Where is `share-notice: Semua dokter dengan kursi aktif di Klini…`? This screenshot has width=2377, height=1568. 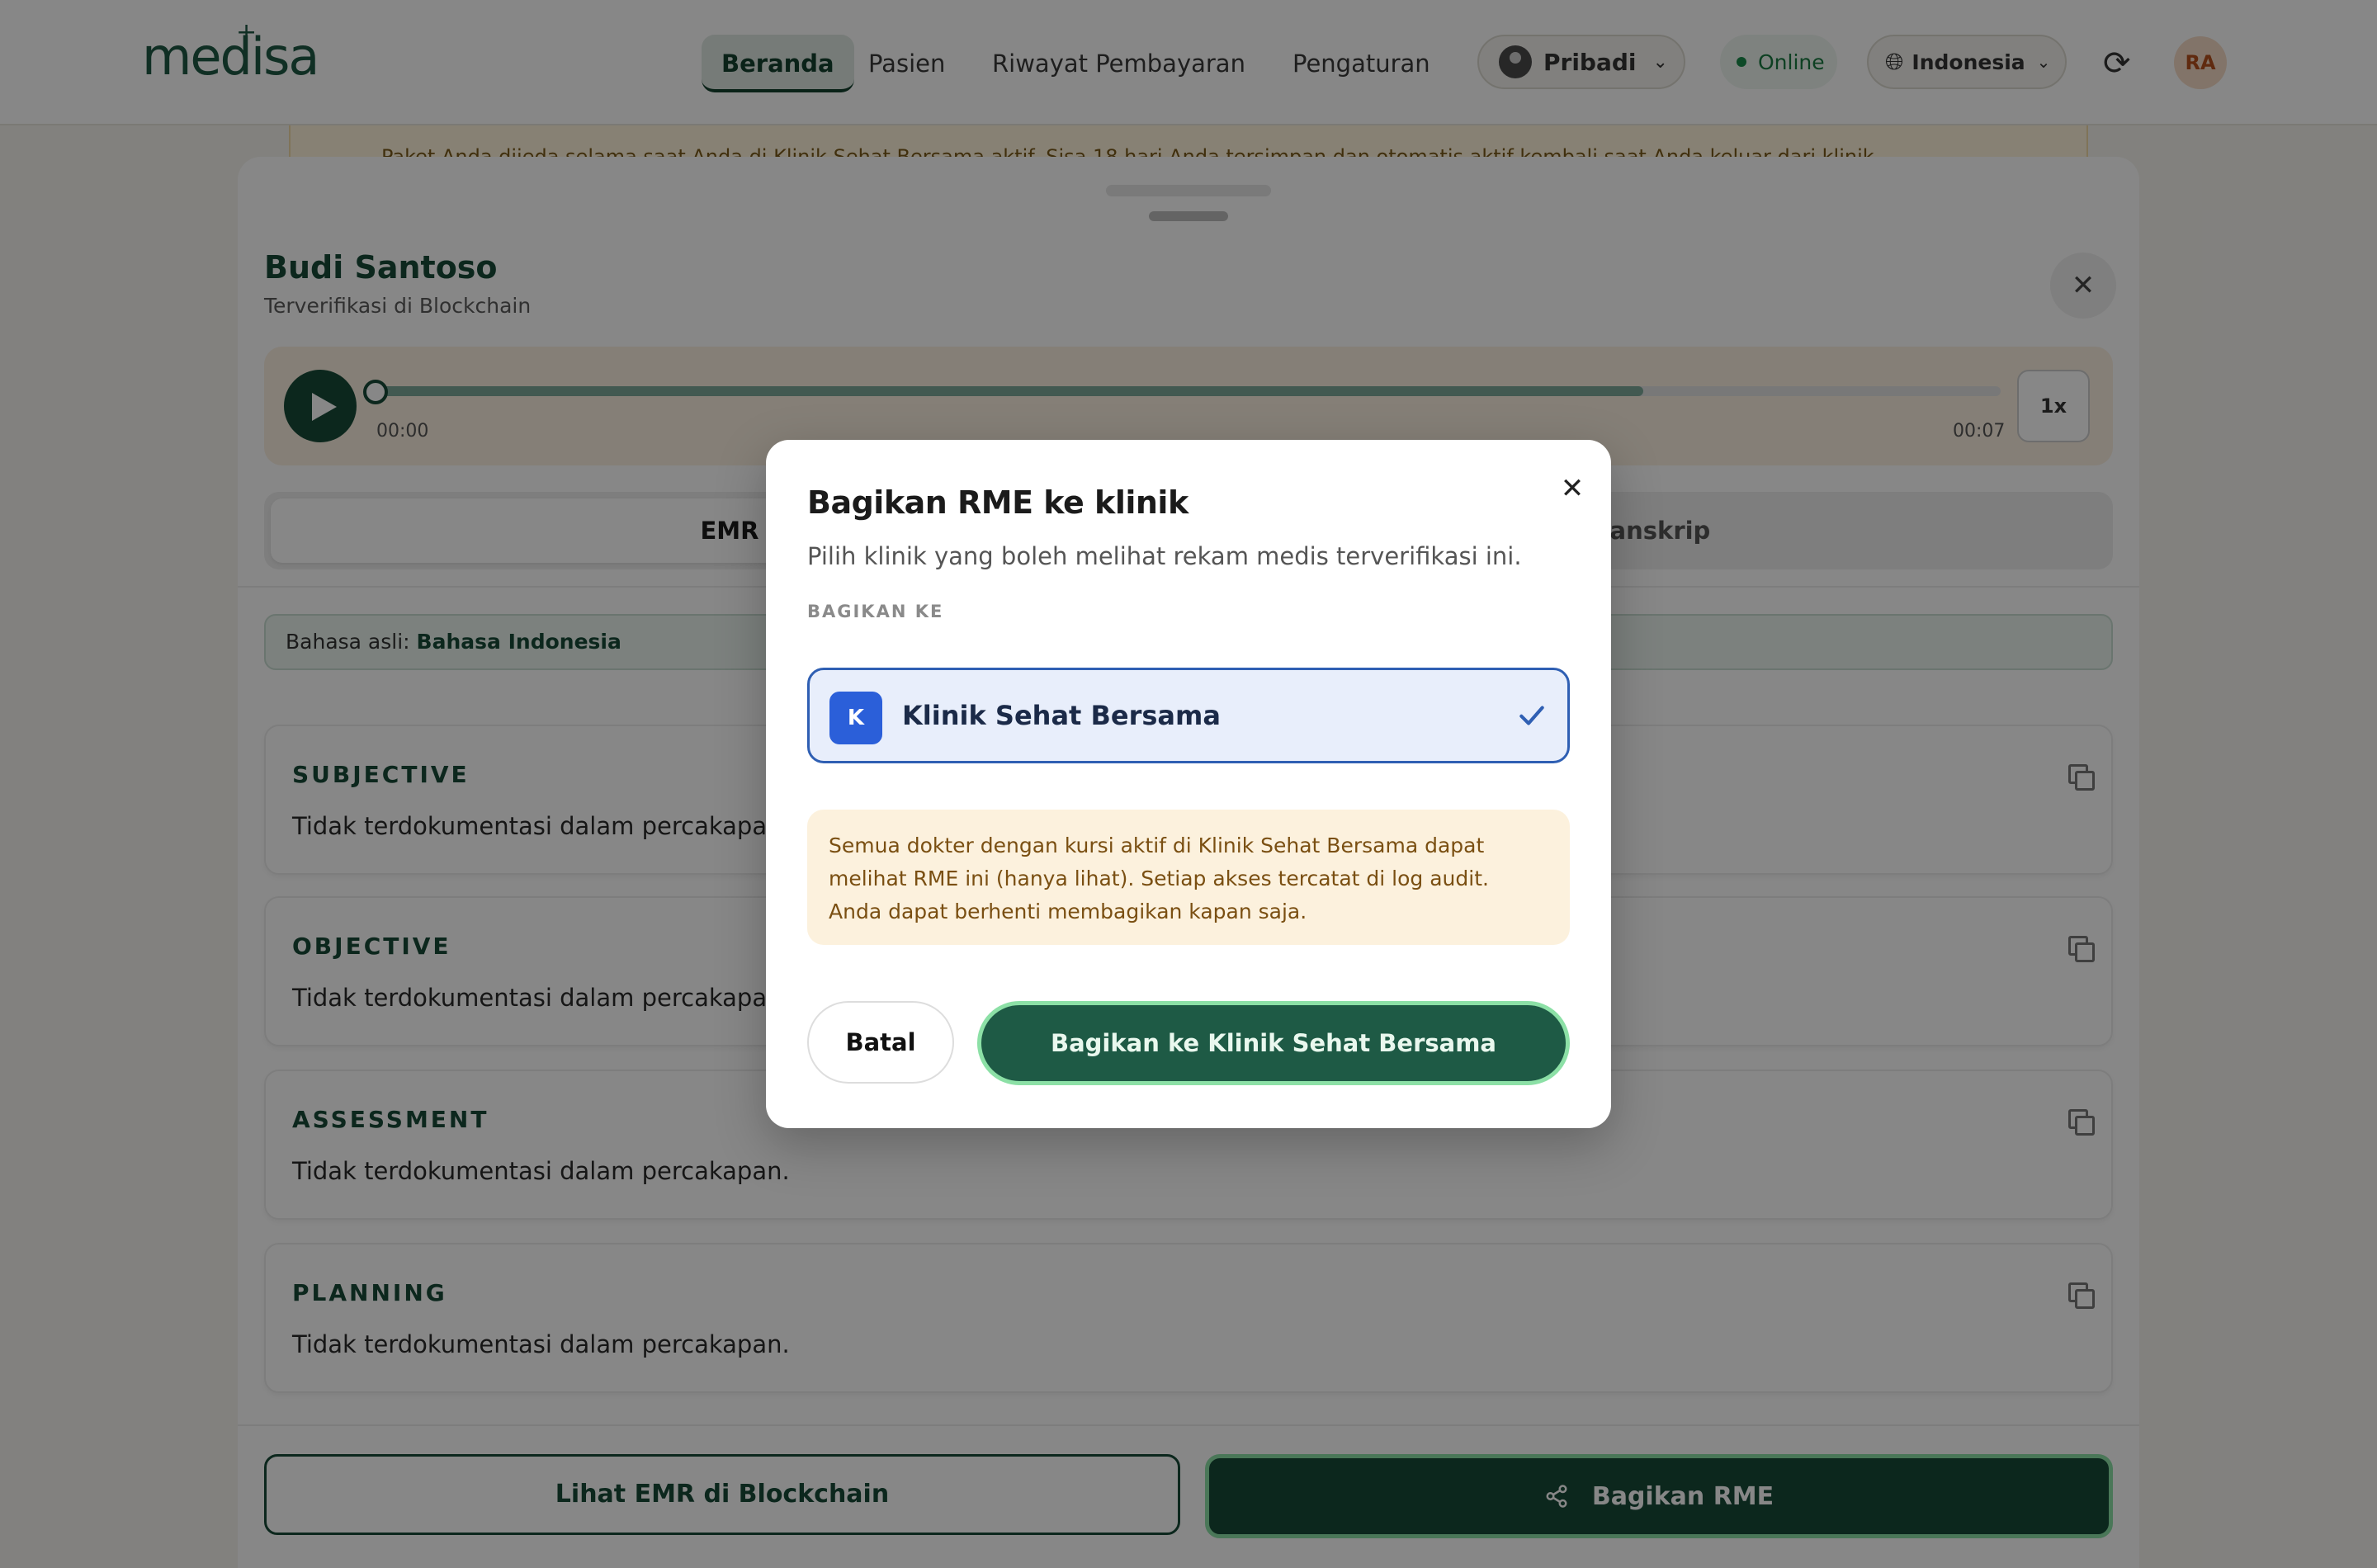
share-notice: Semua dokter dengan kursi aktif di Klini… is located at coordinates (1188, 877).